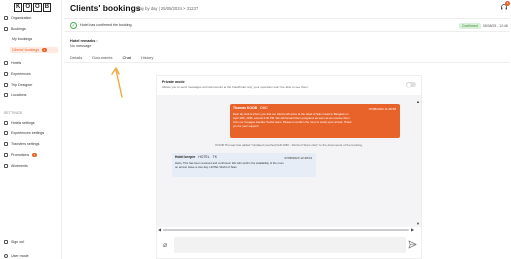  Describe the element at coordinates (32, 95) in the screenshot. I see `sidebar-item-locations: Locations` at that location.